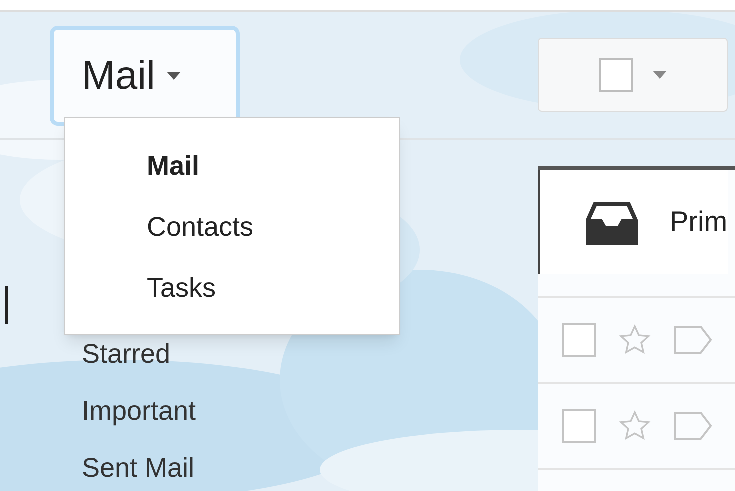 This screenshot has height=491, width=735. What do you see at coordinates (138, 468) in the screenshot?
I see `sidebar-item: Sent Mail` at bounding box center [138, 468].